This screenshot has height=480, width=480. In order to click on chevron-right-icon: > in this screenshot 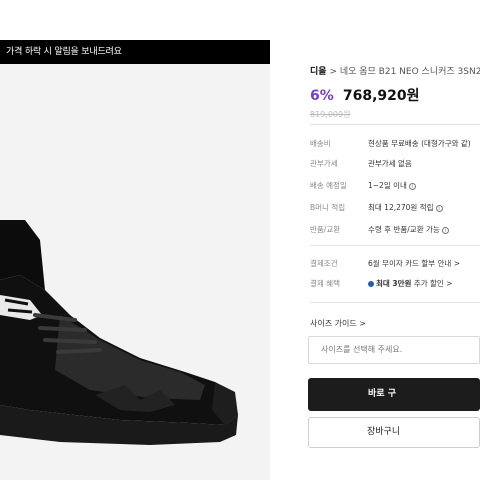, I will do `click(334, 72)`.